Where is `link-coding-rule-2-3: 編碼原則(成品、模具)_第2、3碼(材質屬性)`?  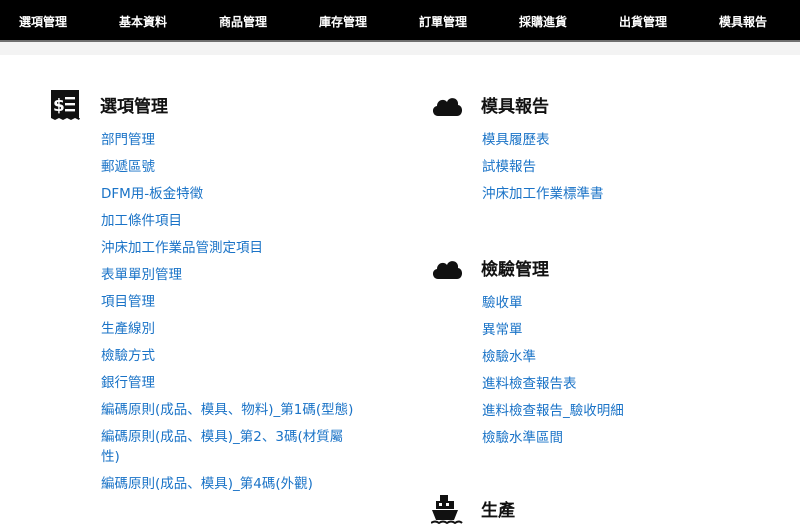 link-coding-rule-2-3: 編碼原則(成品、模具)_第2、3碼(材質屬性) is located at coordinates (231, 447).